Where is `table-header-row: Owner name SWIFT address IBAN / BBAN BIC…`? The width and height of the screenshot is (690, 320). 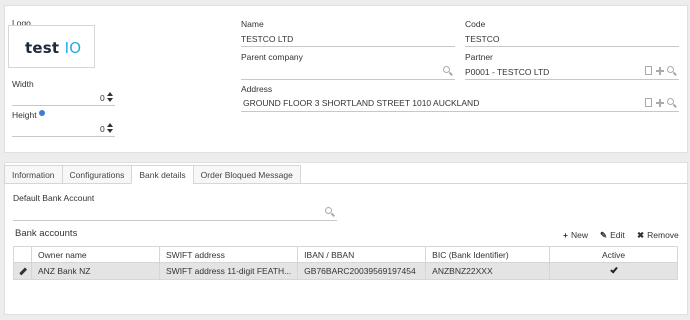
table-header-row: Owner name SWIFT address IBAN / BBAN BIC… is located at coordinates (345, 254).